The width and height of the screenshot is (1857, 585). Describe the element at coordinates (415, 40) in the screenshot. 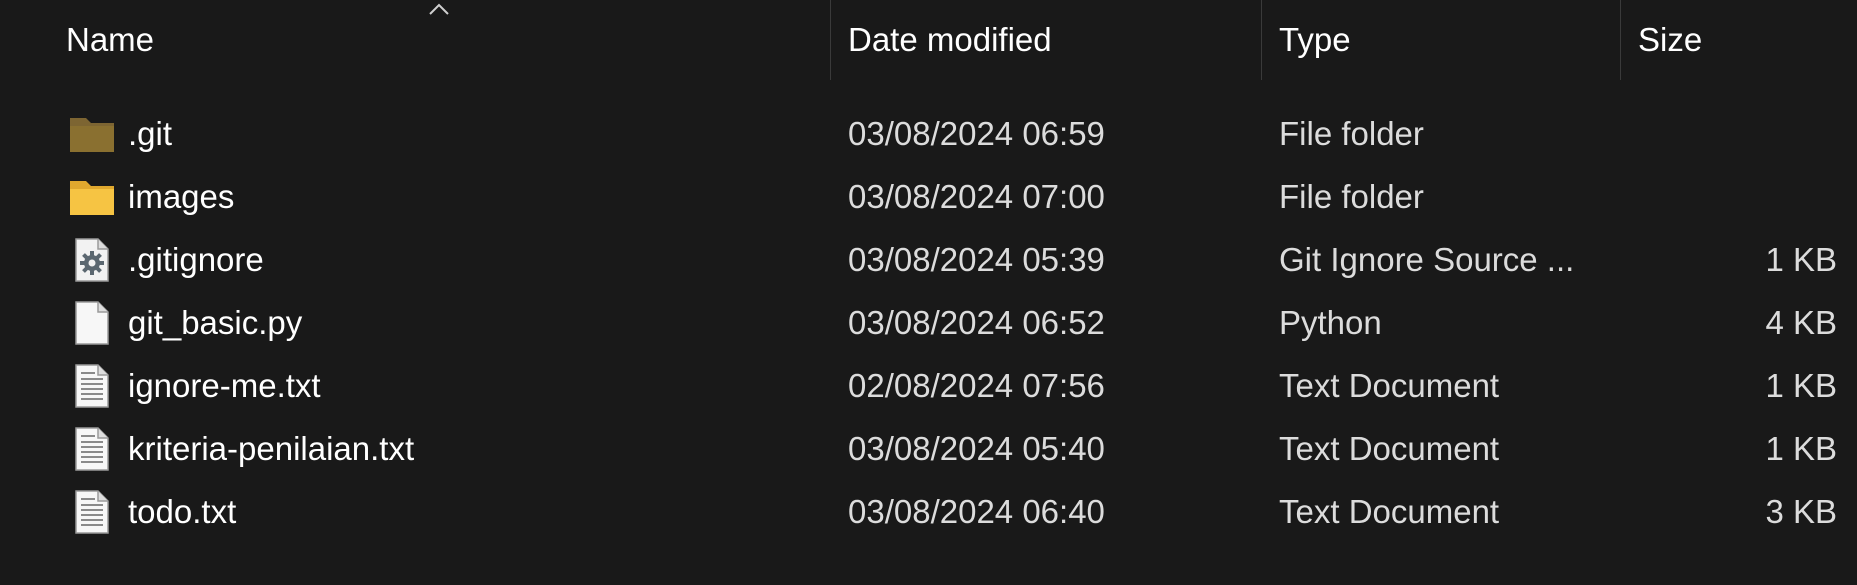

I see `column-header-name: Name` at that location.